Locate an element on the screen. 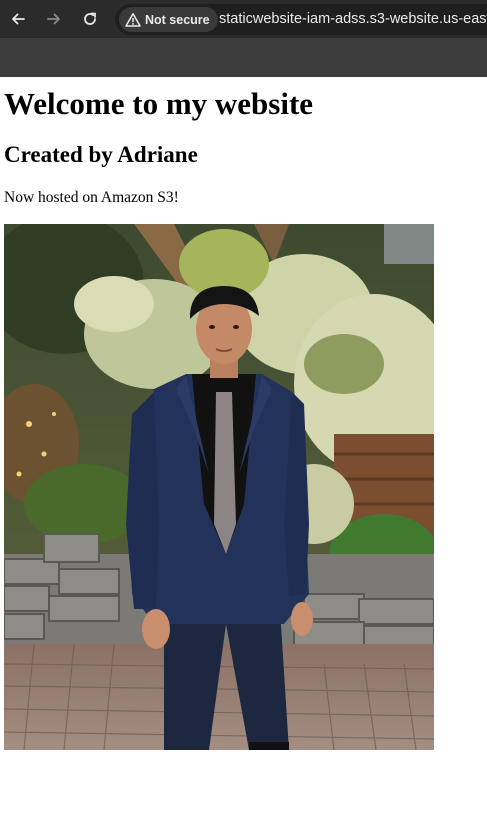  forward-arrow-icon is located at coordinates (53, 19).